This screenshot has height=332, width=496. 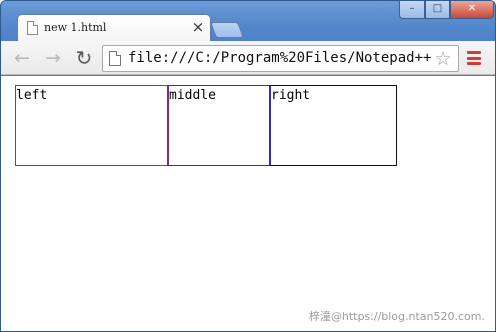 I want to click on tab-title: new 1.html, so click(x=75, y=27).